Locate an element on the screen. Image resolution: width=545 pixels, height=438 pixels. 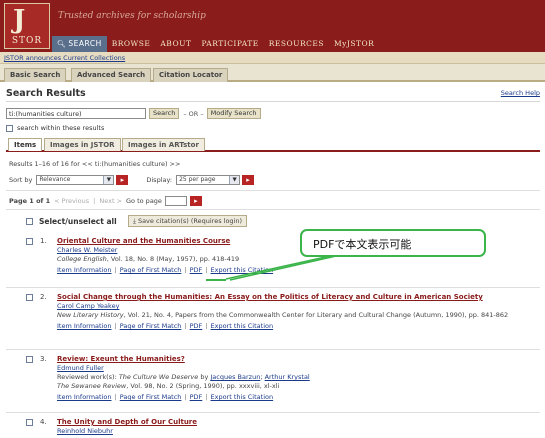
callout-text: PDFで本文表示可能 is located at coordinates (362, 244).